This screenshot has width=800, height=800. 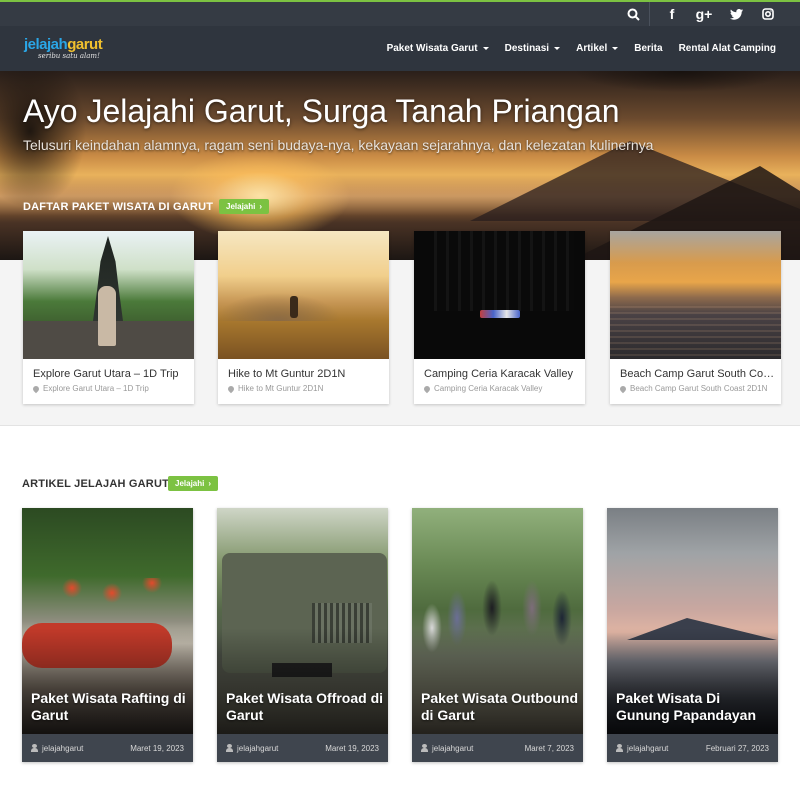 What do you see at coordinates (549, 748) in the screenshot?
I see `artikel-date: Maret 7, 2023` at bounding box center [549, 748].